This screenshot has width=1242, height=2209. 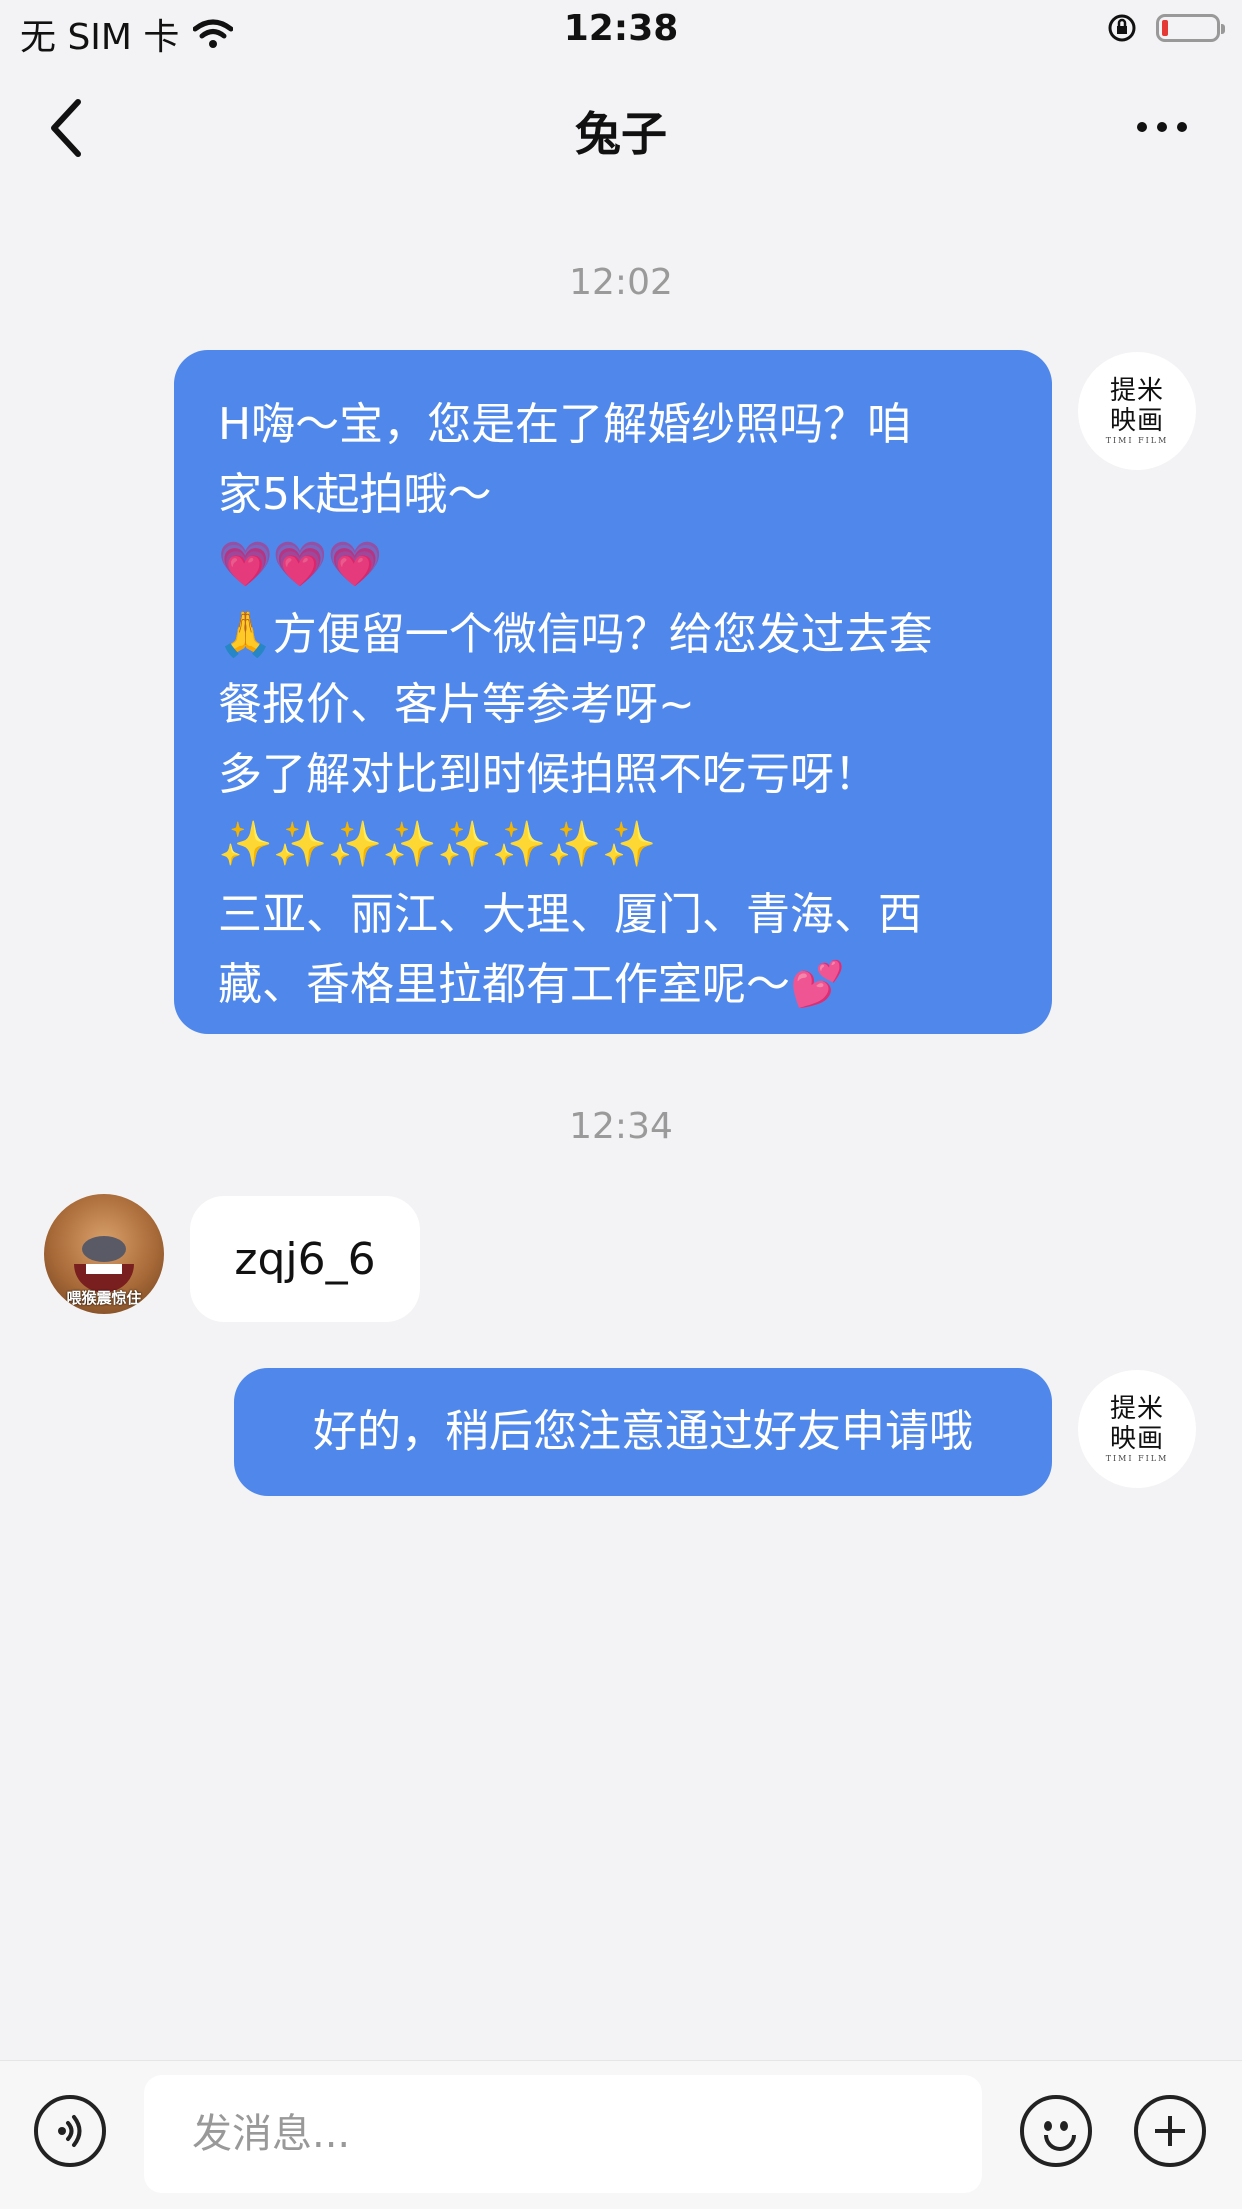 I want to click on message-line: H嗨～宝，您是在了解婚纱照吗？咱, so click(x=565, y=424).